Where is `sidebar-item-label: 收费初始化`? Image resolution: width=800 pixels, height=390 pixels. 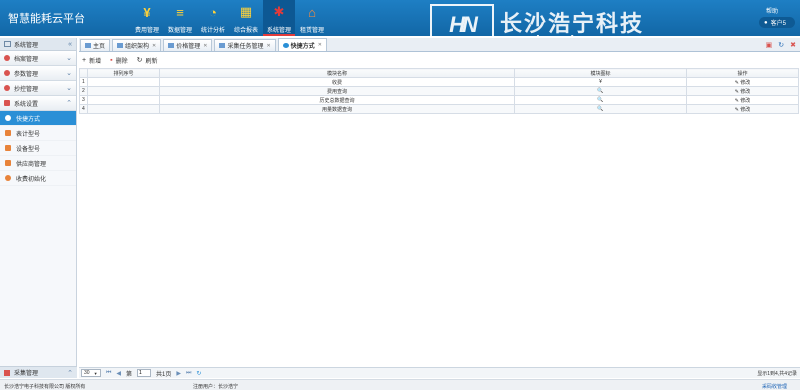 sidebar-item-label: 收费初始化 is located at coordinates (31, 179).